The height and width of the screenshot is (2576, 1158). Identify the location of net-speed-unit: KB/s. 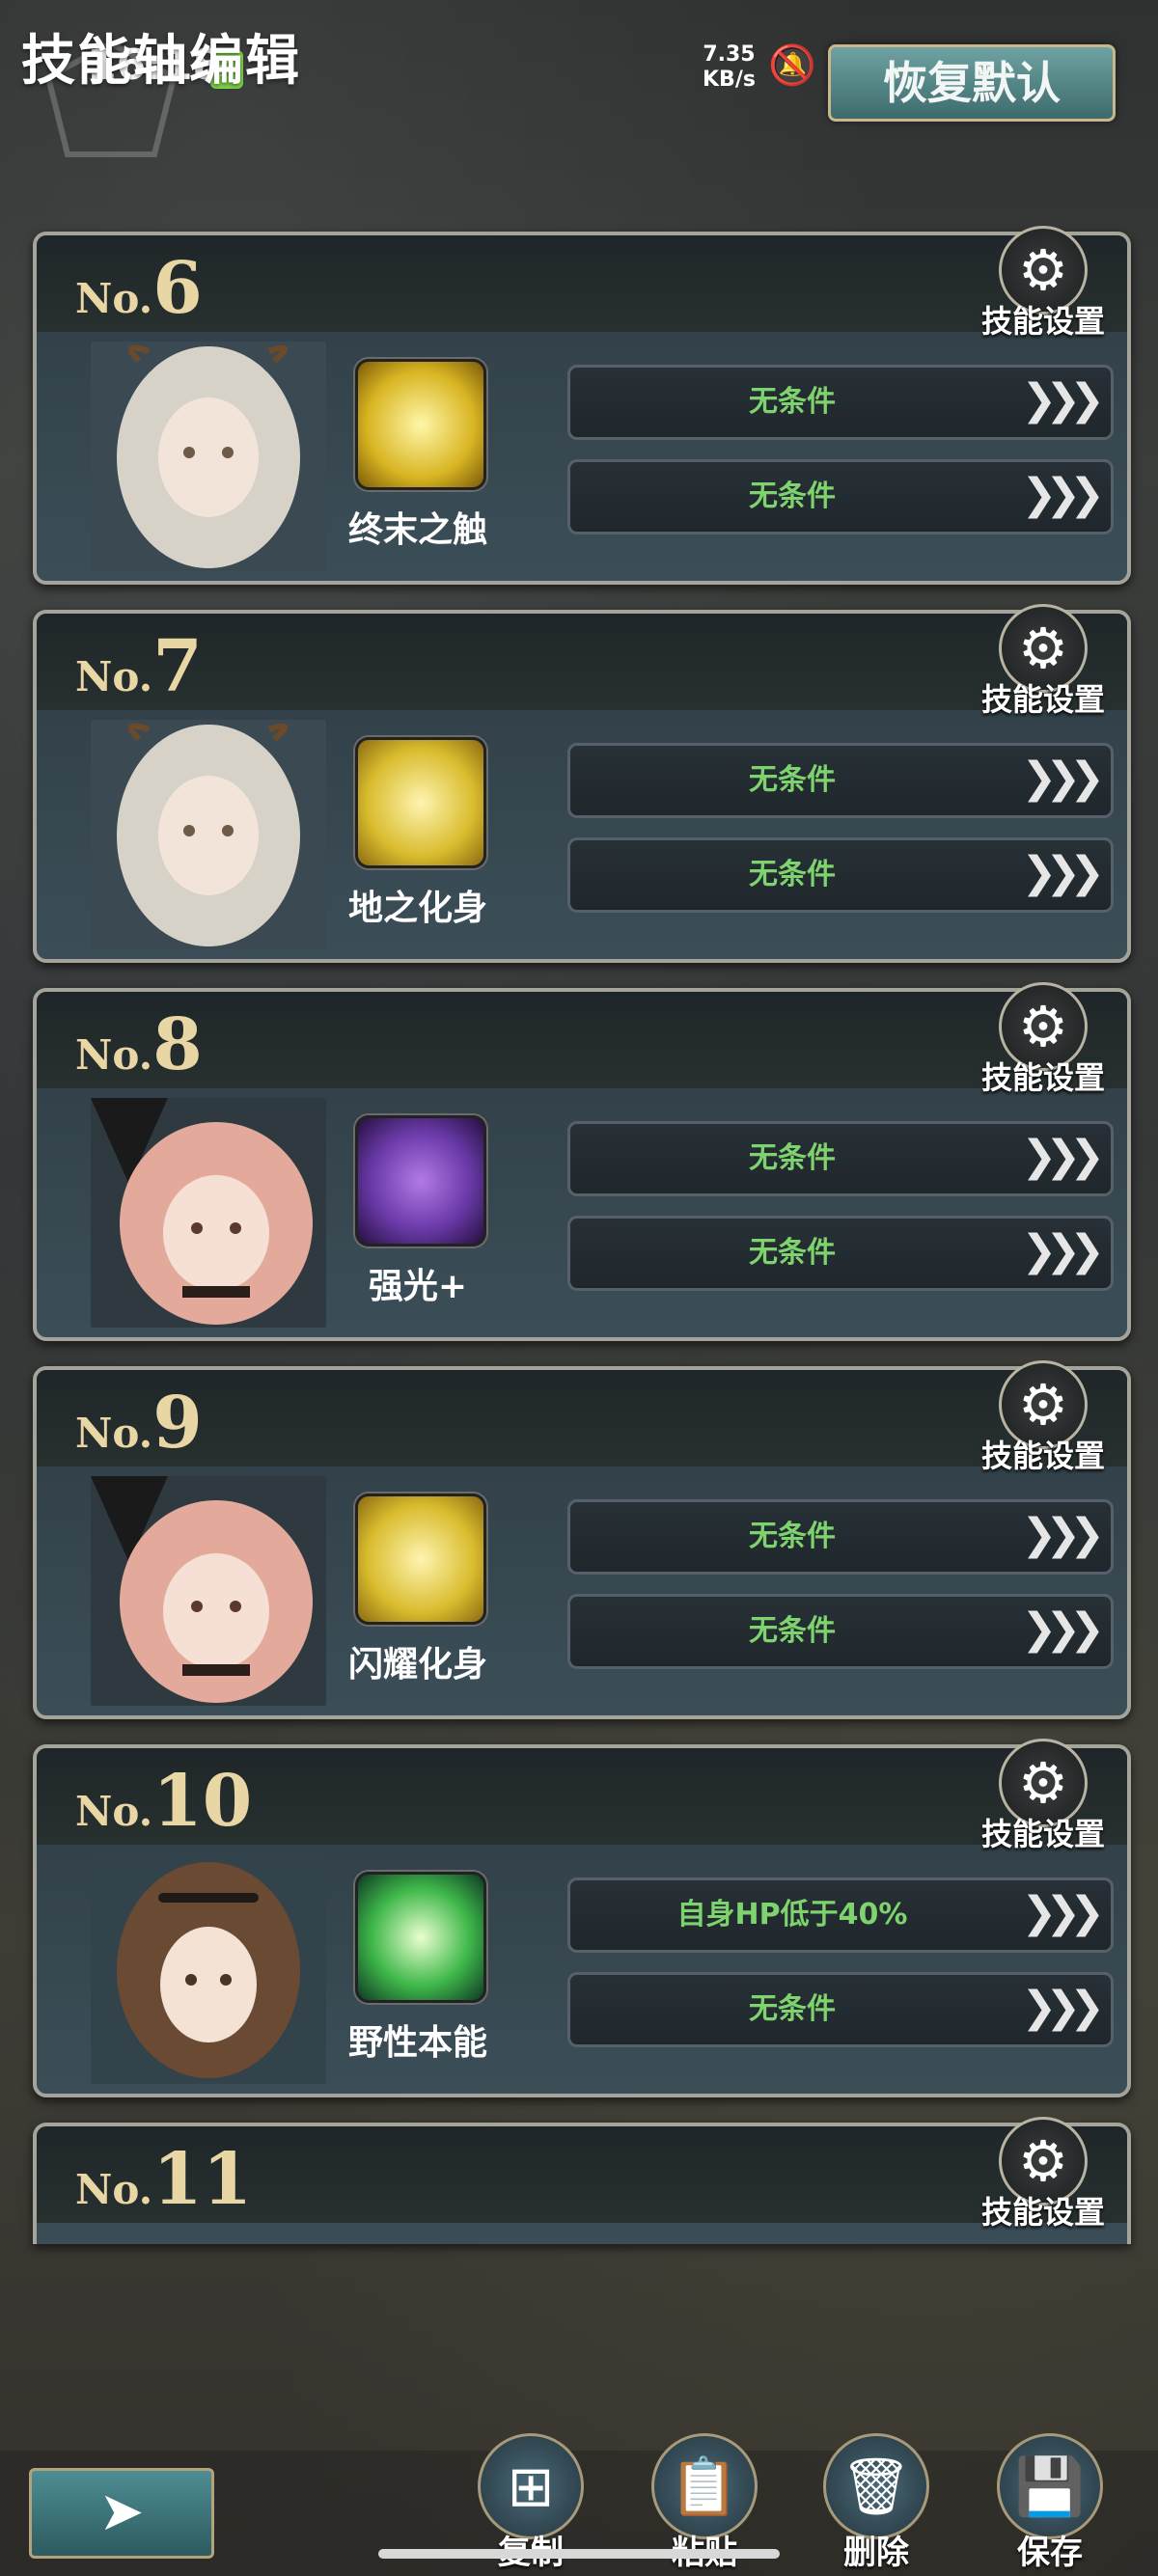
(729, 80).